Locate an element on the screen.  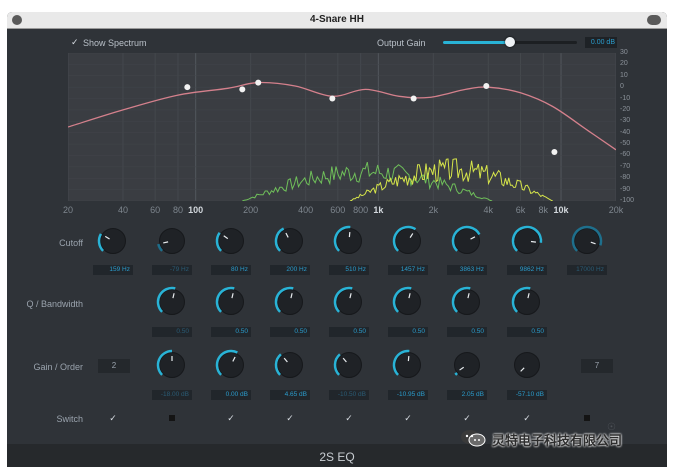
q-value-4: 0.50 is located at coordinates (290, 332).